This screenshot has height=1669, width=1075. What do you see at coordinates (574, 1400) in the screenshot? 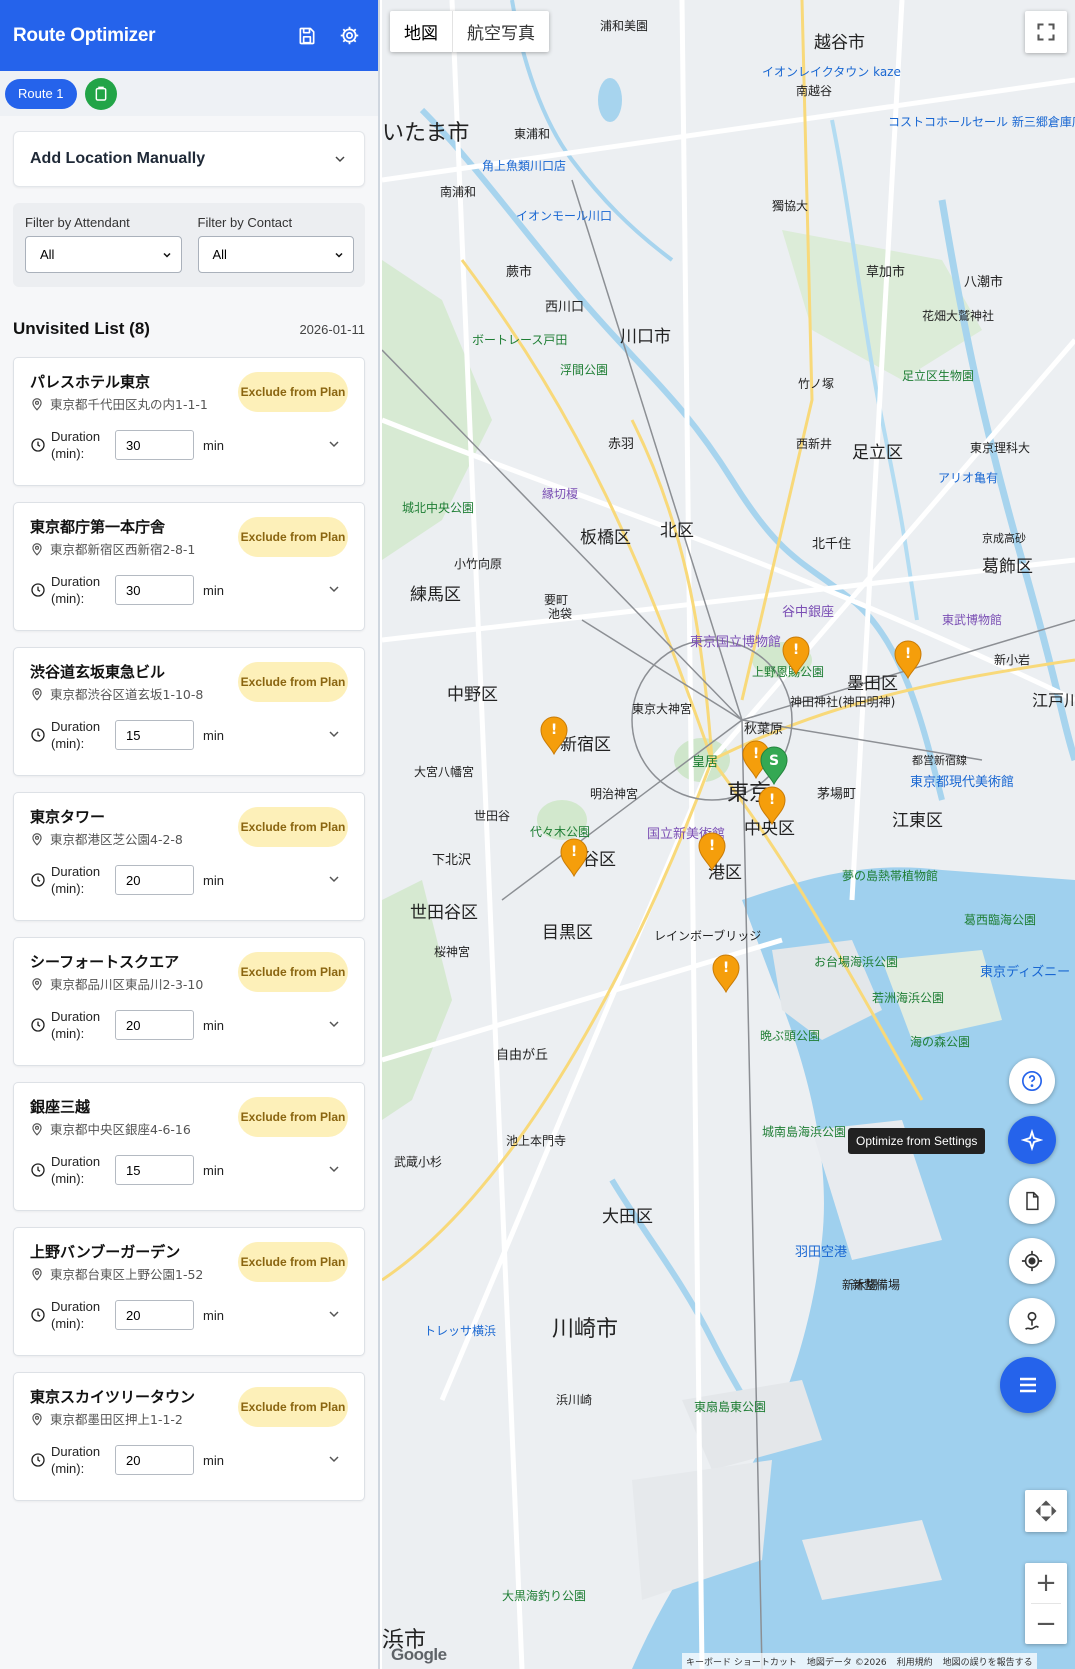
I see `place-label: 浜川崎` at bounding box center [574, 1400].